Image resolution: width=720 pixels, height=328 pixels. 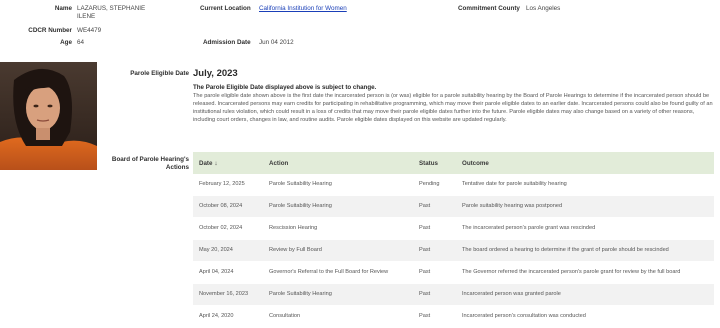 What do you see at coordinates (228, 228) in the screenshot?
I see `row-date: October 02, 2024` at bounding box center [228, 228].